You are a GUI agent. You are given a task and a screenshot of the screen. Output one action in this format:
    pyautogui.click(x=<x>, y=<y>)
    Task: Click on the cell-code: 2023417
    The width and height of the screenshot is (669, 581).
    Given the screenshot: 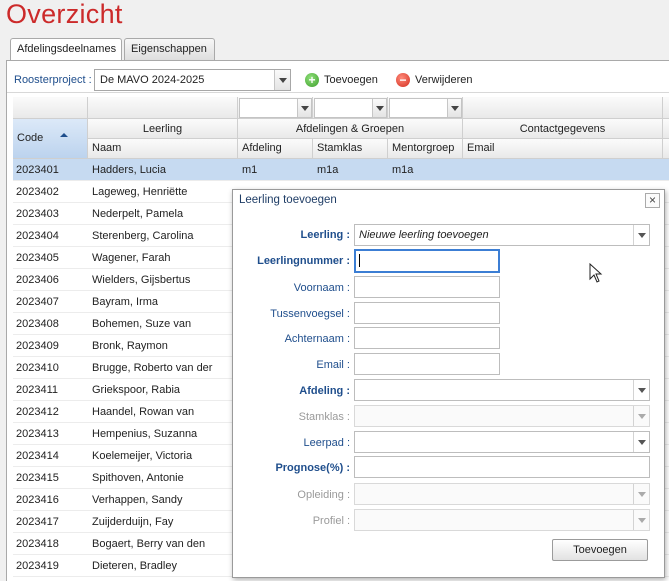 What is the action you would take?
    pyautogui.click(x=37, y=522)
    